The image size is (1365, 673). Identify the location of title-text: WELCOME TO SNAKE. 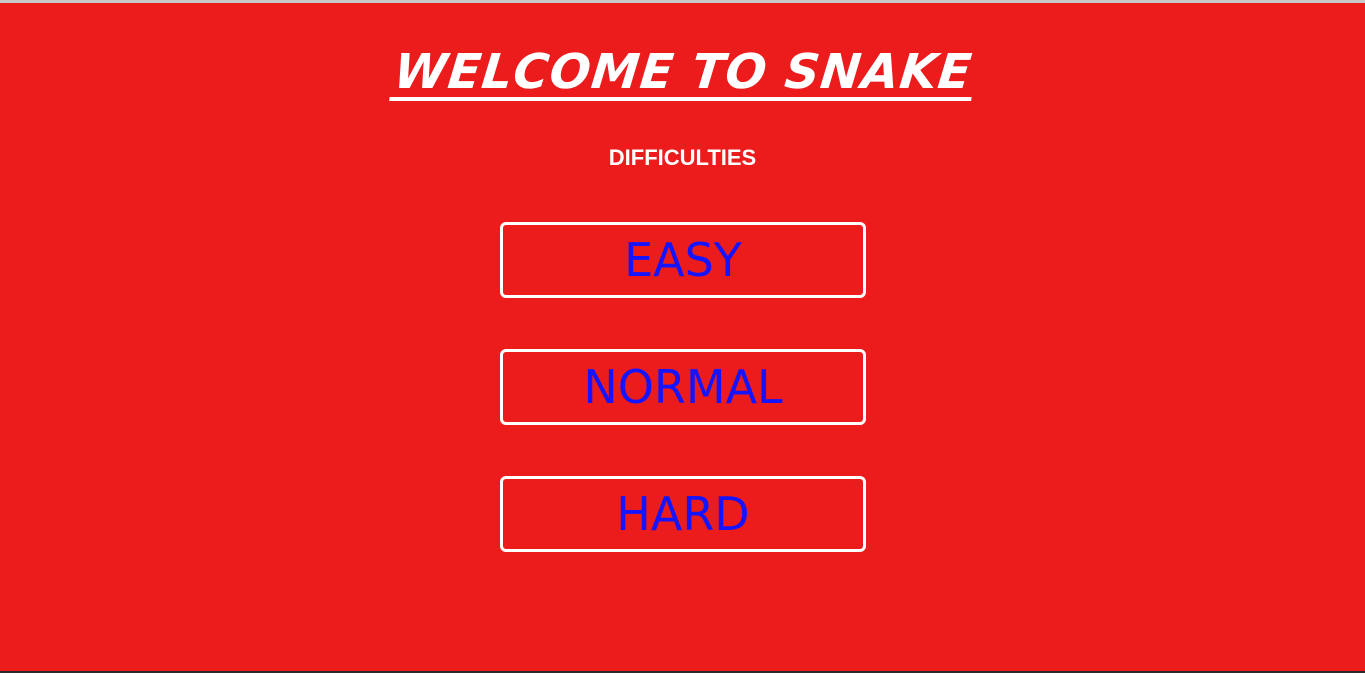
(682, 72).